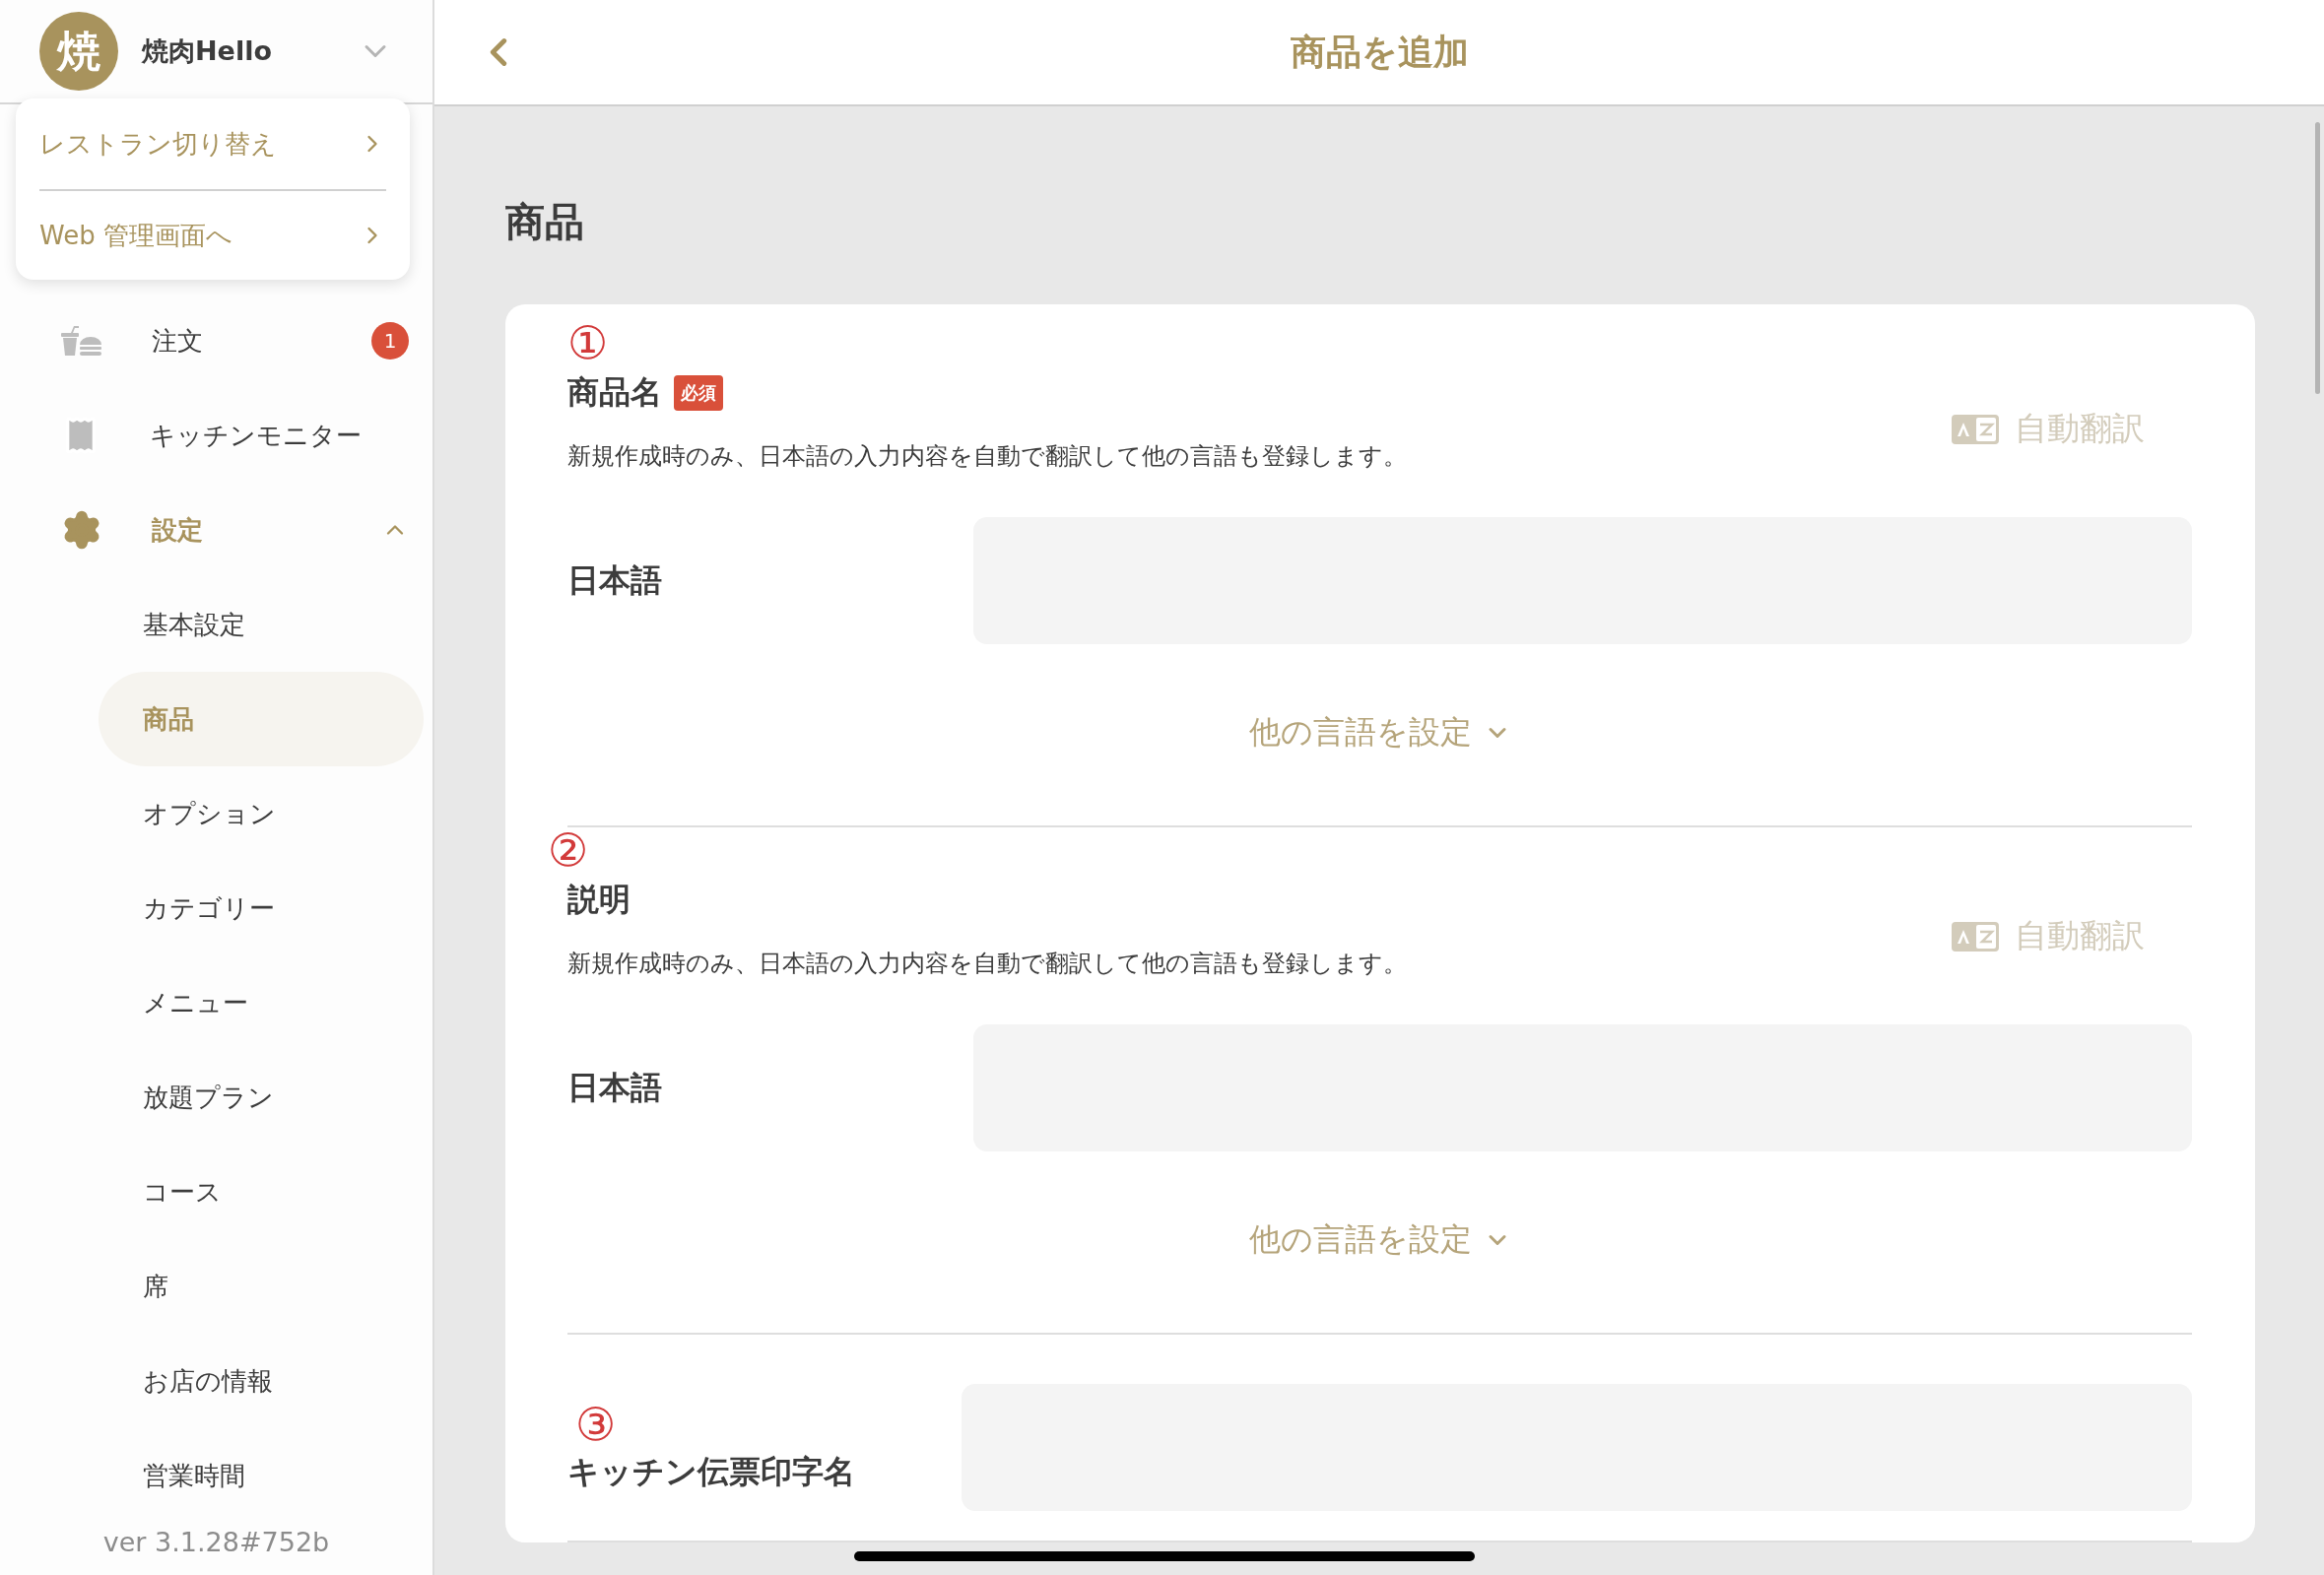 This screenshot has width=2324, height=1575. What do you see at coordinates (261, 1286) in the screenshot?
I see `nav-subitem: 席` at bounding box center [261, 1286].